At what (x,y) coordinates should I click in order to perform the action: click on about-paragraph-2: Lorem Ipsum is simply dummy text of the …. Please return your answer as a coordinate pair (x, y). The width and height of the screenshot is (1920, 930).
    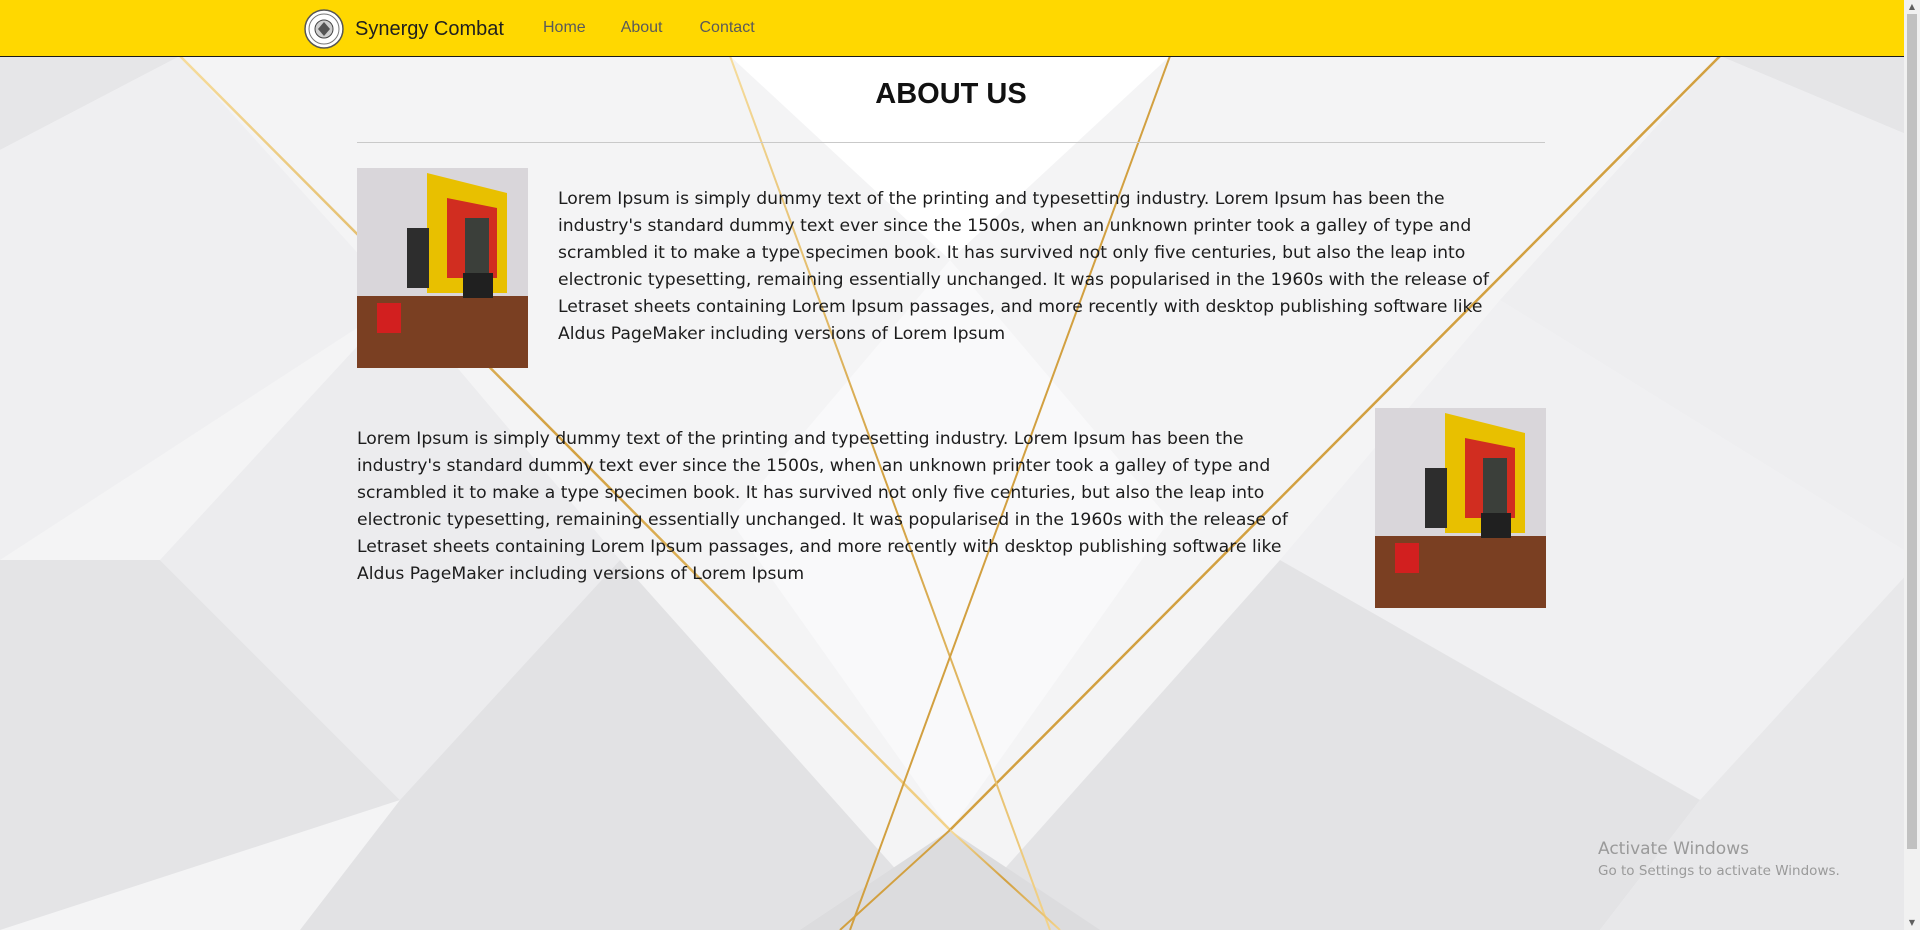
    Looking at the image, I should click on (822, 506).